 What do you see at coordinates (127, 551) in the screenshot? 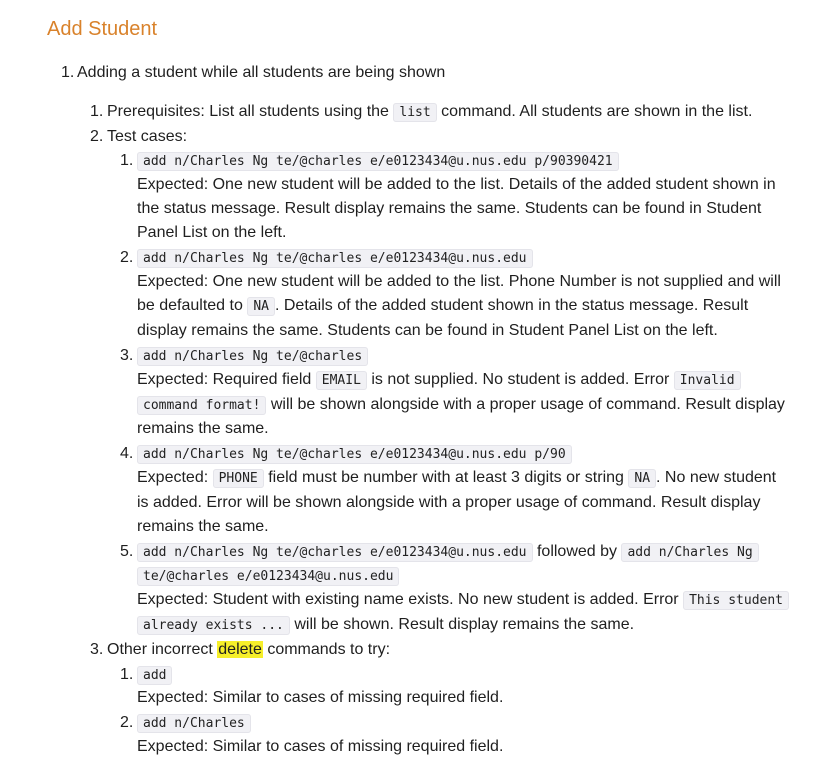
I see `list-number: 5.` at bounding box center [127, 551].